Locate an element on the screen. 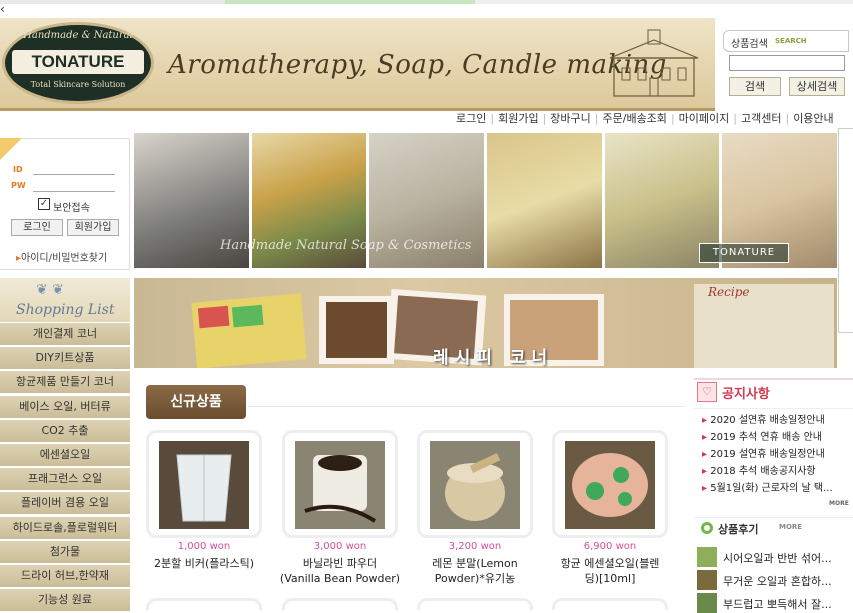 The height and width of the screenshot is (613, 853). recipe-banner-title: 레시피 코너 is located at coordinates (493, 358).